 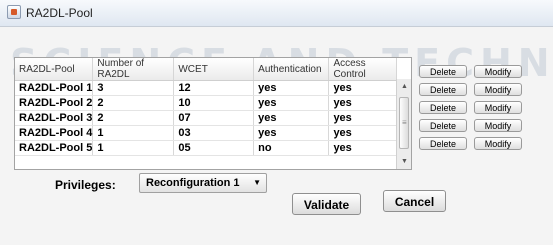 What do you see at coordinates (54, 118) in the screenshot?
I see `cell-pool: RA2DL-Pool 3` at bounding box center [54, 118].